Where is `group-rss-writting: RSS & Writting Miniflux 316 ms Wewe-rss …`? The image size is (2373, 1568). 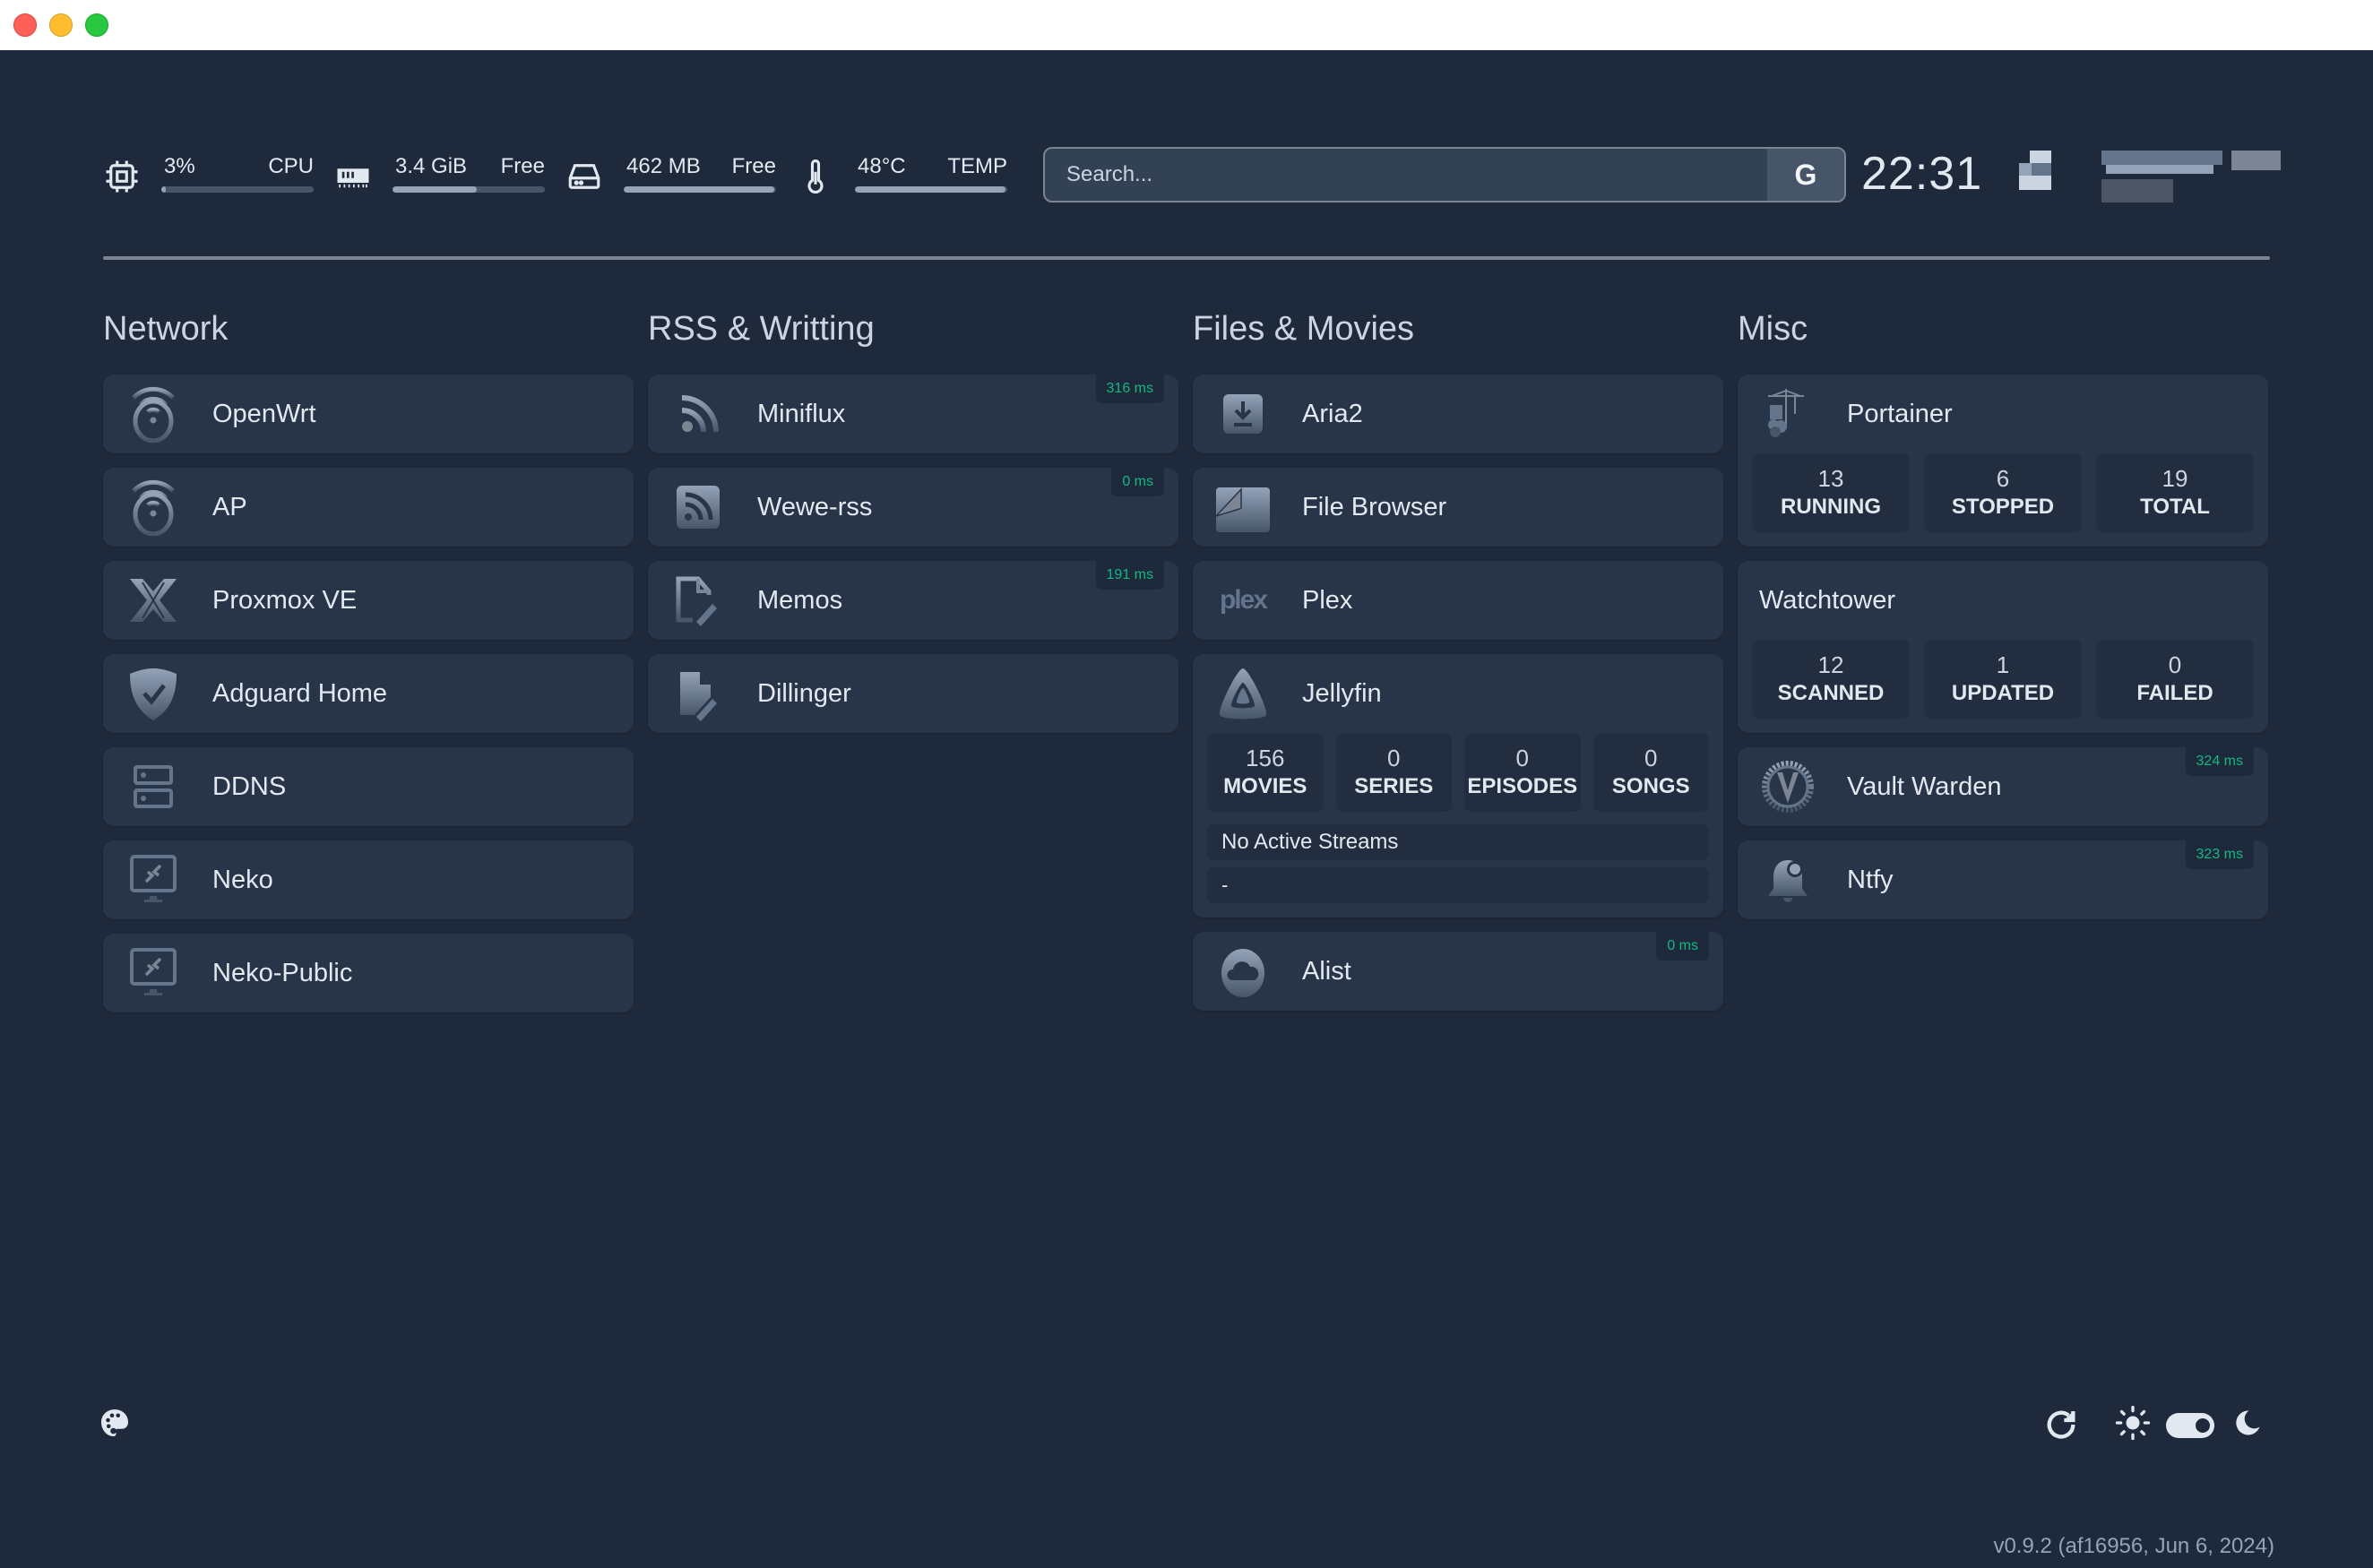
group-rss-writting: RSS & Writting Miniflux 316 ms Wewe-rss … is located at coordinates (913, 526).